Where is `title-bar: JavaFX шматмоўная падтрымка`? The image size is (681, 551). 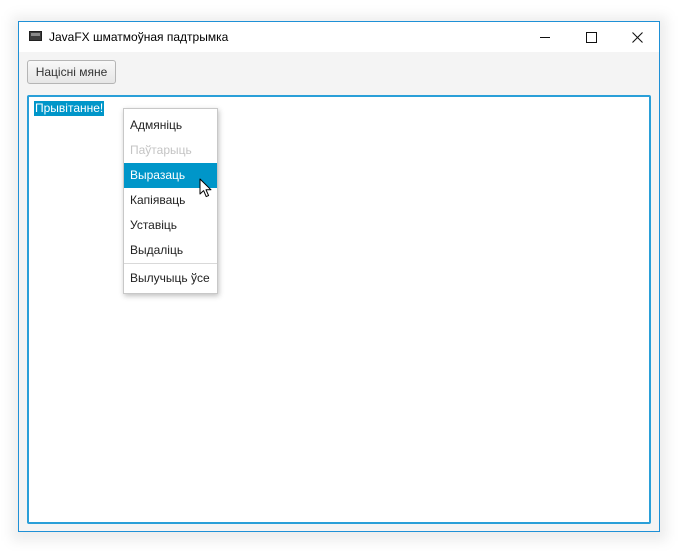
title-bar: JavaFX шматмоўная падтрымка is located at coordinates (339, 37).